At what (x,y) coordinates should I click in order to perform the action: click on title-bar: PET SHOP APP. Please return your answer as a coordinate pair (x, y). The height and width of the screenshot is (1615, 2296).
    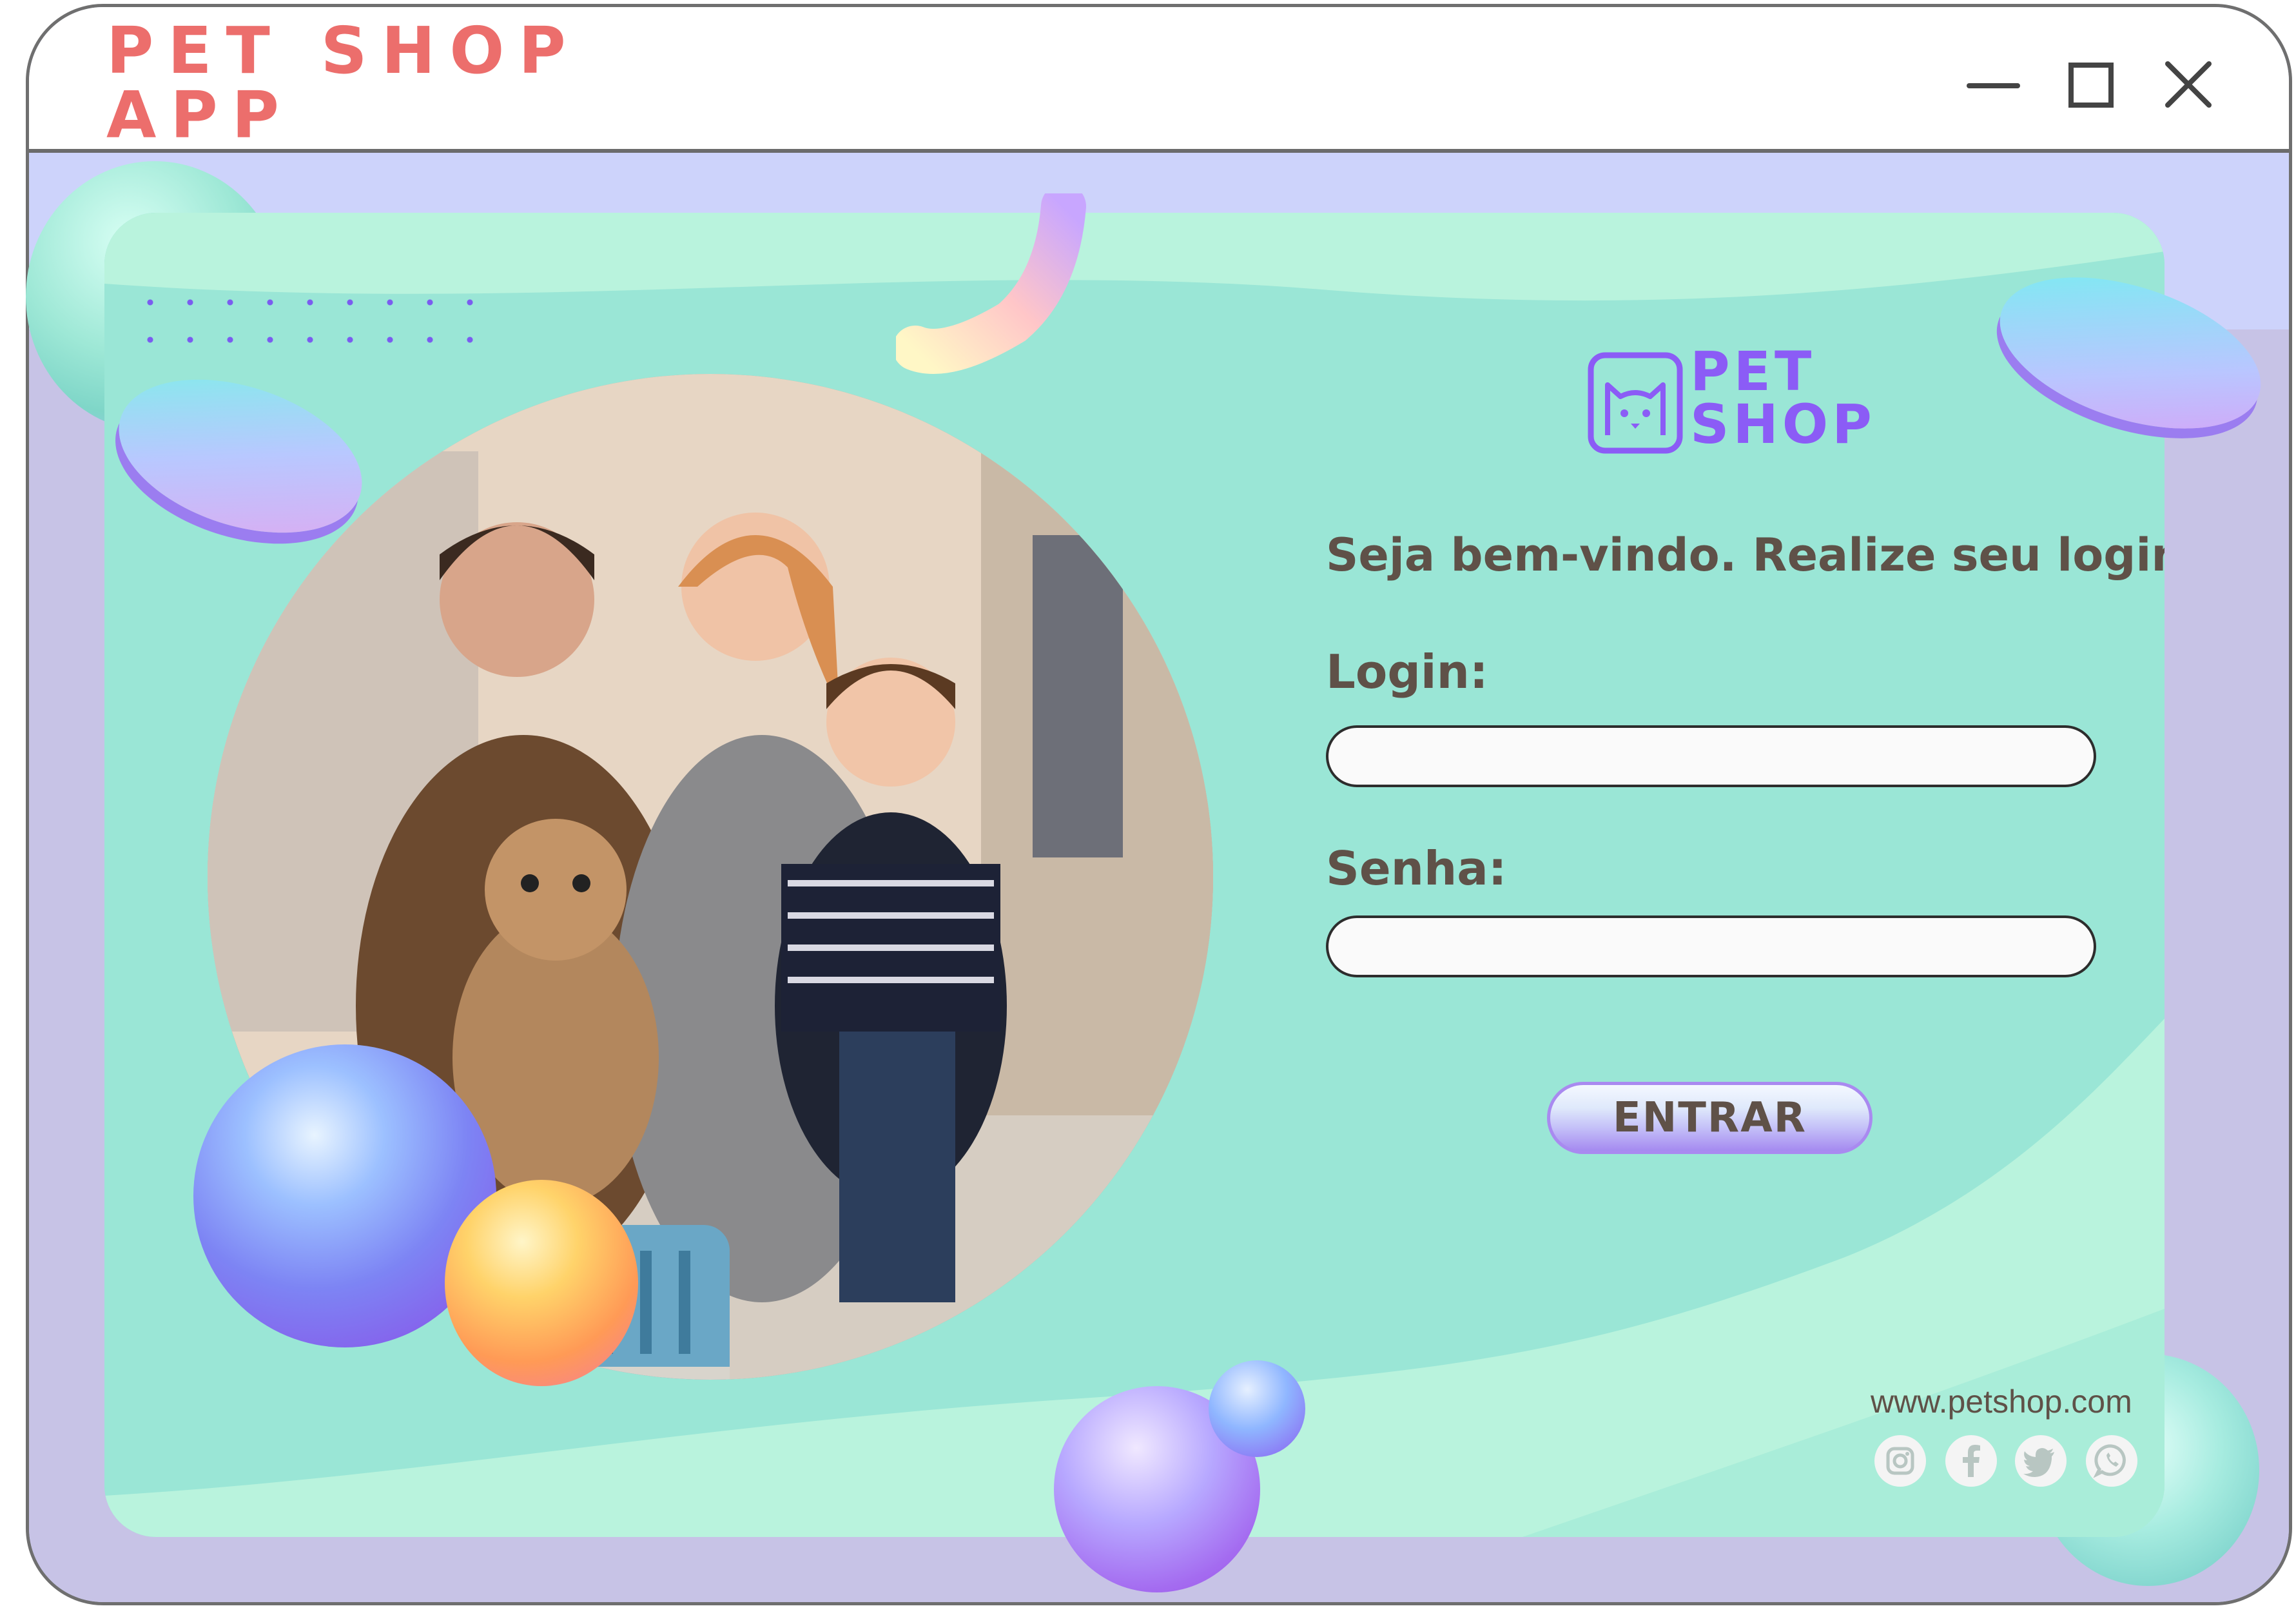
    Looking at the image, I should click on (1159, 80).